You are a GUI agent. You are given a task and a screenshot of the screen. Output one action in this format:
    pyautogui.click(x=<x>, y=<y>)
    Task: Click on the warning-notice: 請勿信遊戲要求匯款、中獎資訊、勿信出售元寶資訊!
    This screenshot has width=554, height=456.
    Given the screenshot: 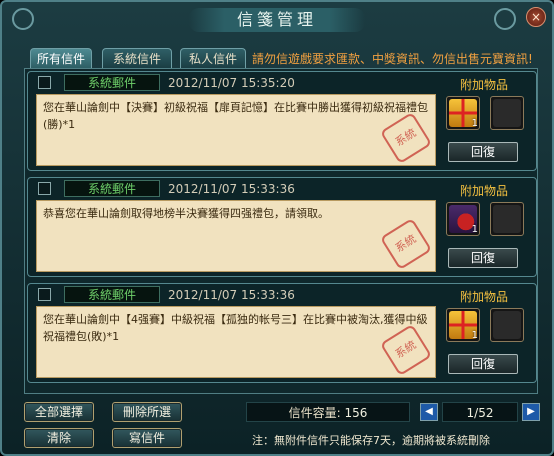 What is the action you would take?
    pyautogui.click(x=392, y=59)
    